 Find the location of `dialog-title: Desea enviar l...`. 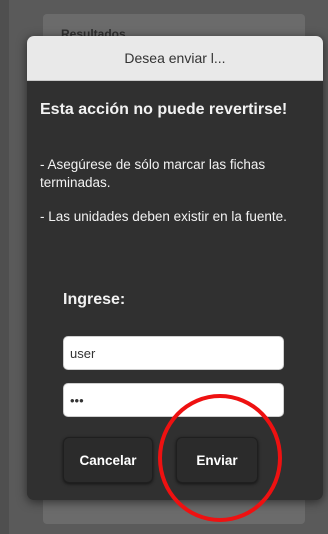

dialog-title: Desea enviar l... is located at coordinates (175, 58).